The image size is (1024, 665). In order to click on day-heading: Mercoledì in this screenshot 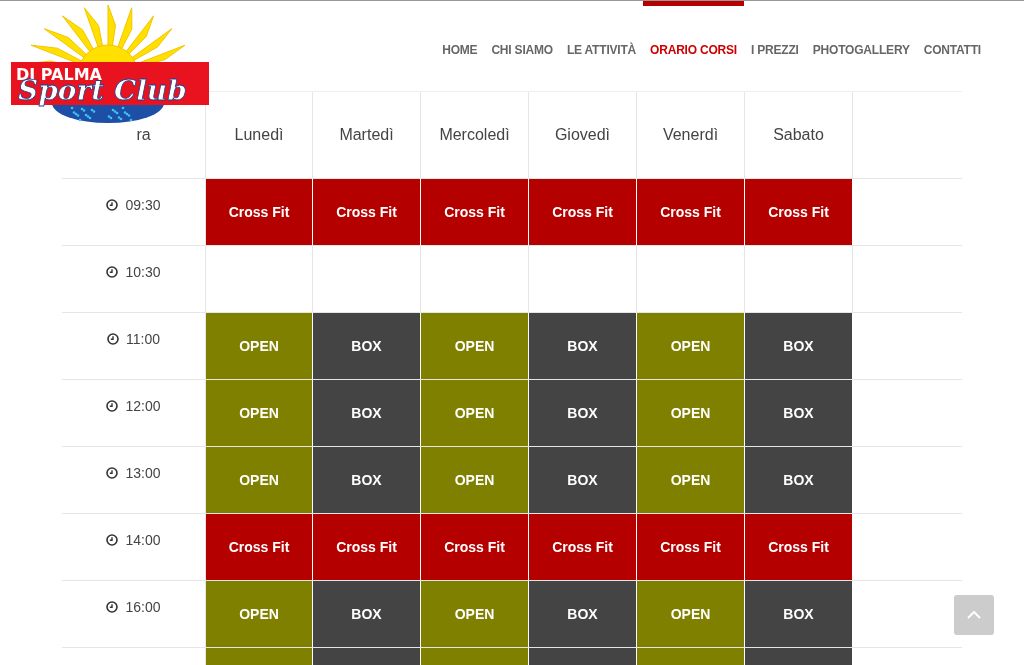, I will do `click(474, 135)`.